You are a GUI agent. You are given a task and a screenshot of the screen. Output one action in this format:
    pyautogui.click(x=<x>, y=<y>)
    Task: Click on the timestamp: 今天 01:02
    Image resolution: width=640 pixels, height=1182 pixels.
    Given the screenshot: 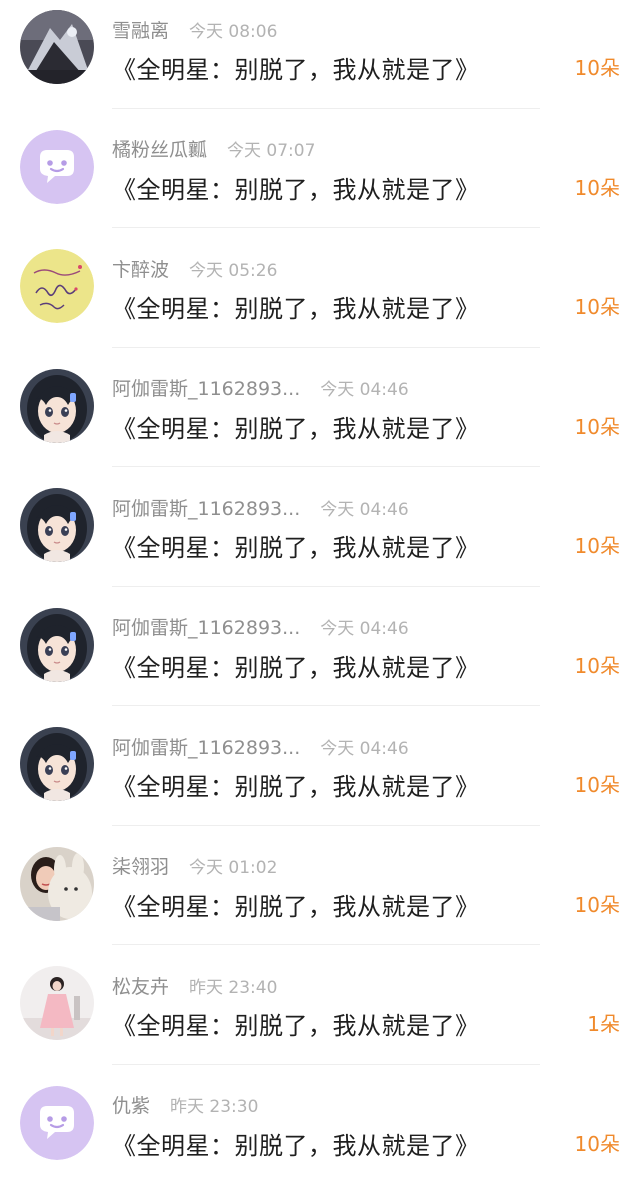 What is the action you would take?
    pyautogui.click(x=233, y=868)
    